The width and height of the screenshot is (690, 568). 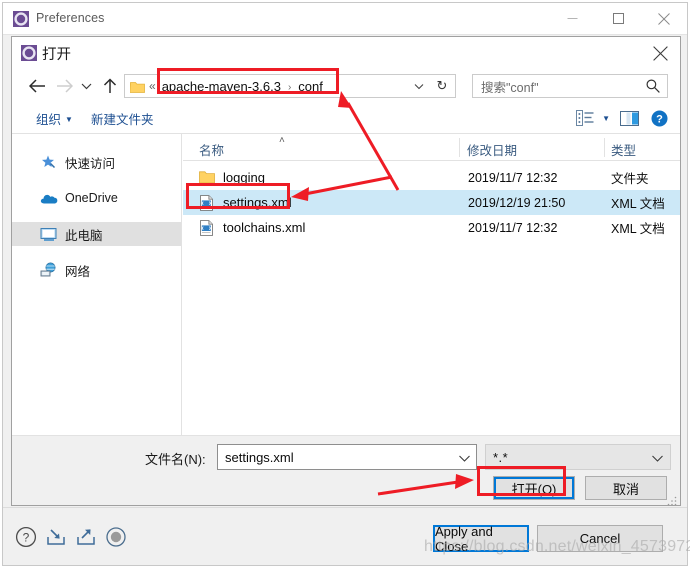 What do you see at coordinates (346, 53) in the screenshot?
I see `open-dialog-titlebar: 打开` at bounding box center [346, 53].